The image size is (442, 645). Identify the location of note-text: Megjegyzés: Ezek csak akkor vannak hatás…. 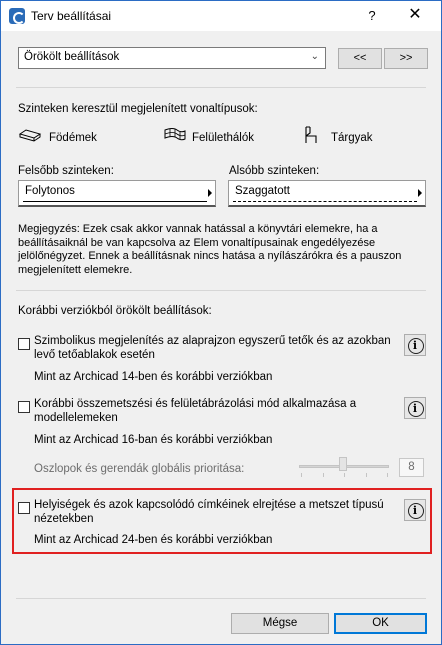
(210, 249).